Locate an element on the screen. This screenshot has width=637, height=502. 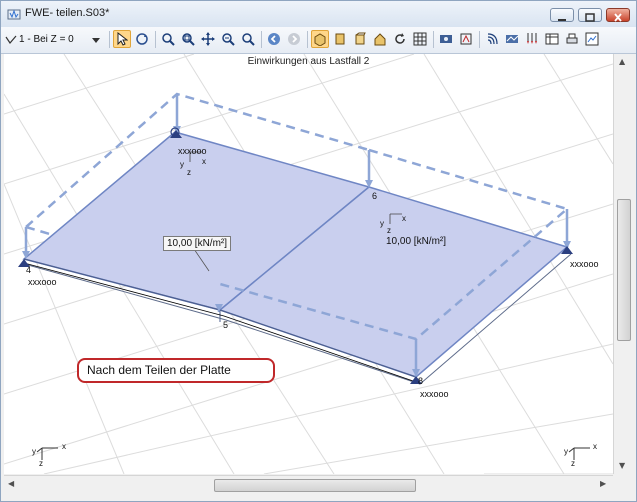
rotate-view-icon is located at coordinates (142, 39).